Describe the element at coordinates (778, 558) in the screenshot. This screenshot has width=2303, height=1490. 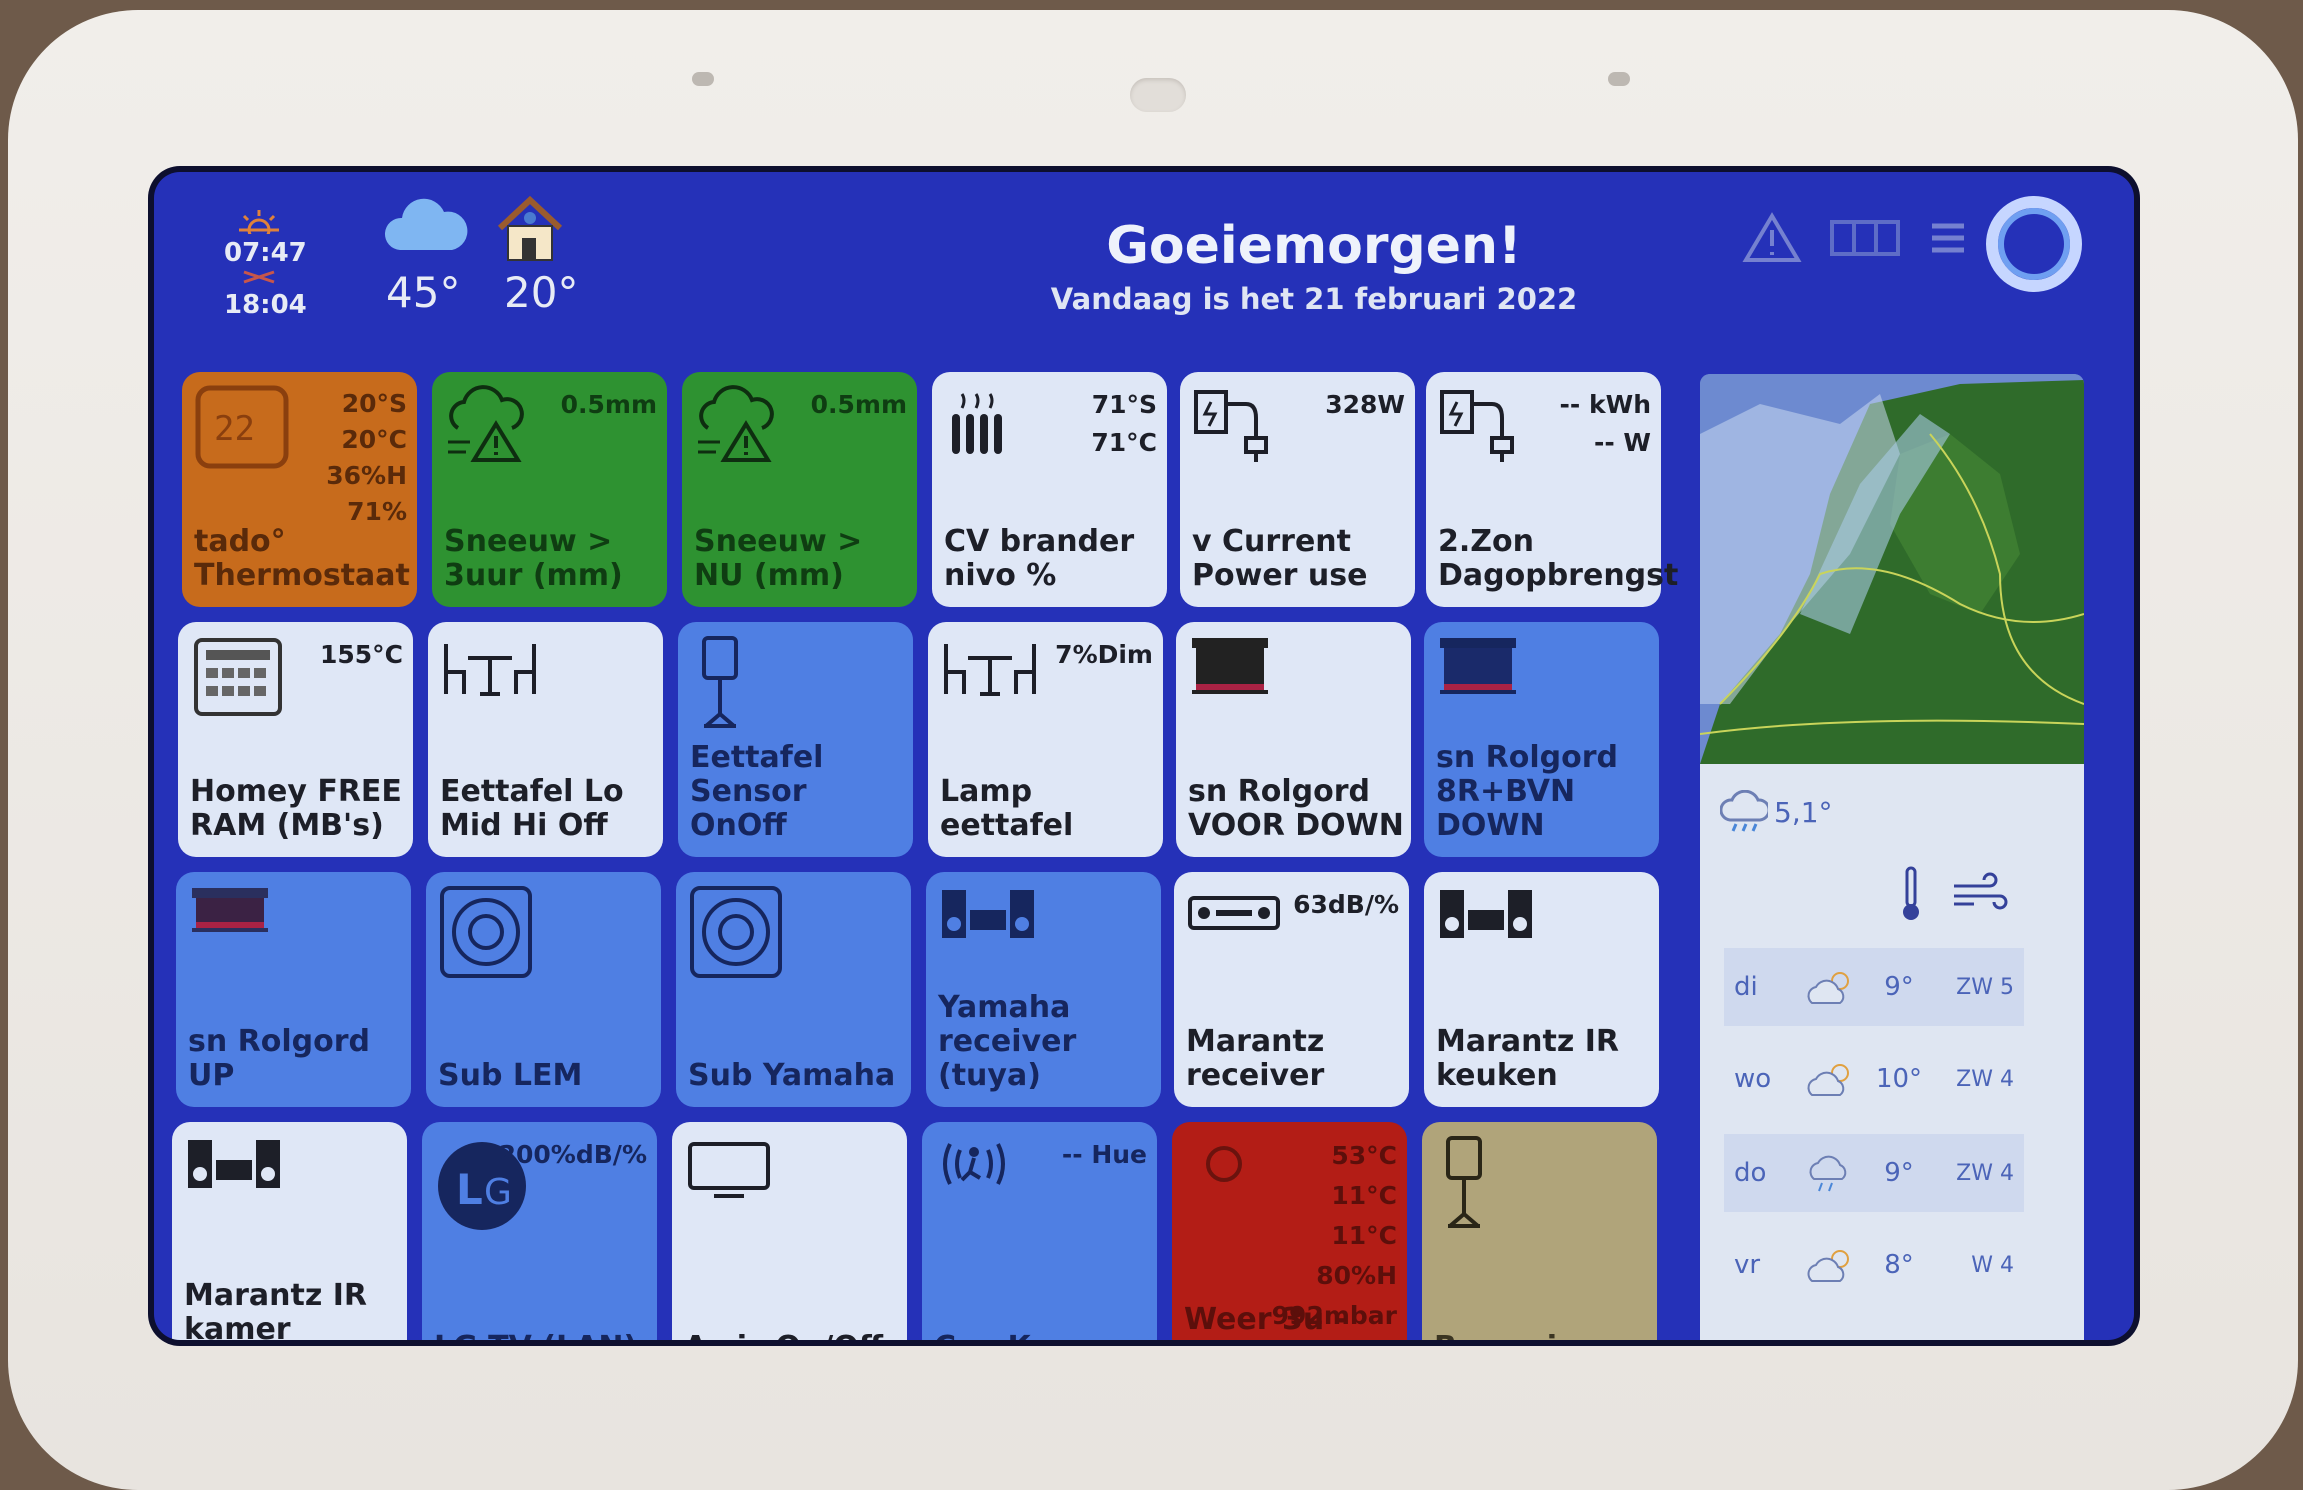
I see `tile-label: Sneeuw > NU (mm)` at that location.